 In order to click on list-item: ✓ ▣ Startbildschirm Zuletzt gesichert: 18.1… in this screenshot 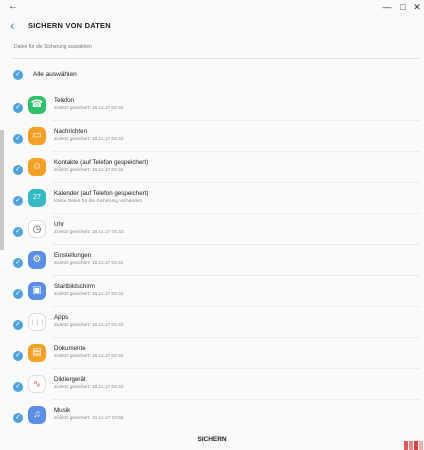, I will do `click(212, 291)`.